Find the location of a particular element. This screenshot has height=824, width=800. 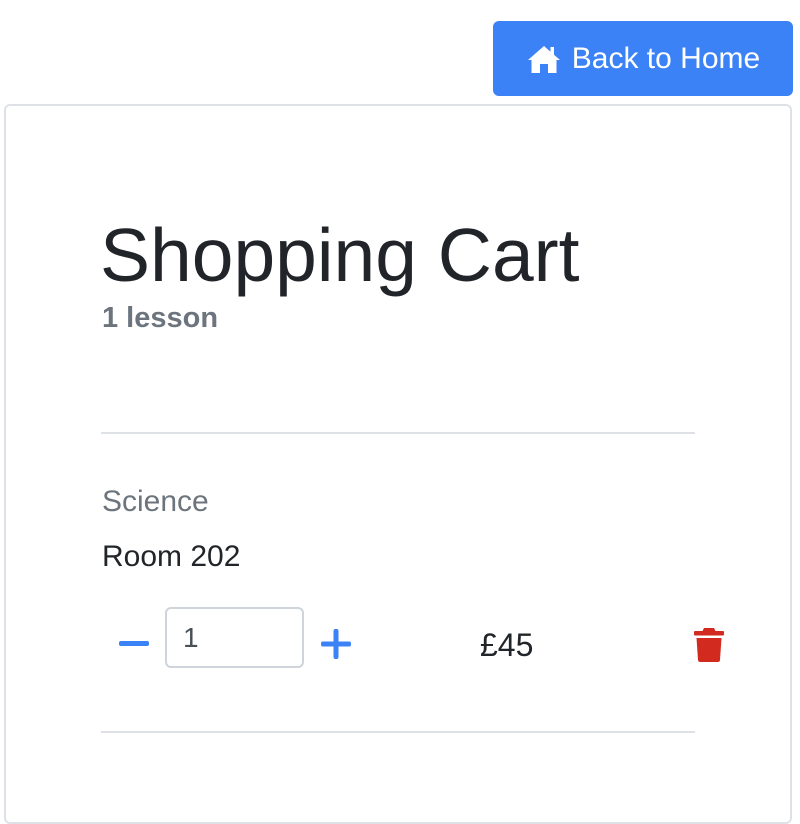

plus-icon is located at coordinates (336, 644).